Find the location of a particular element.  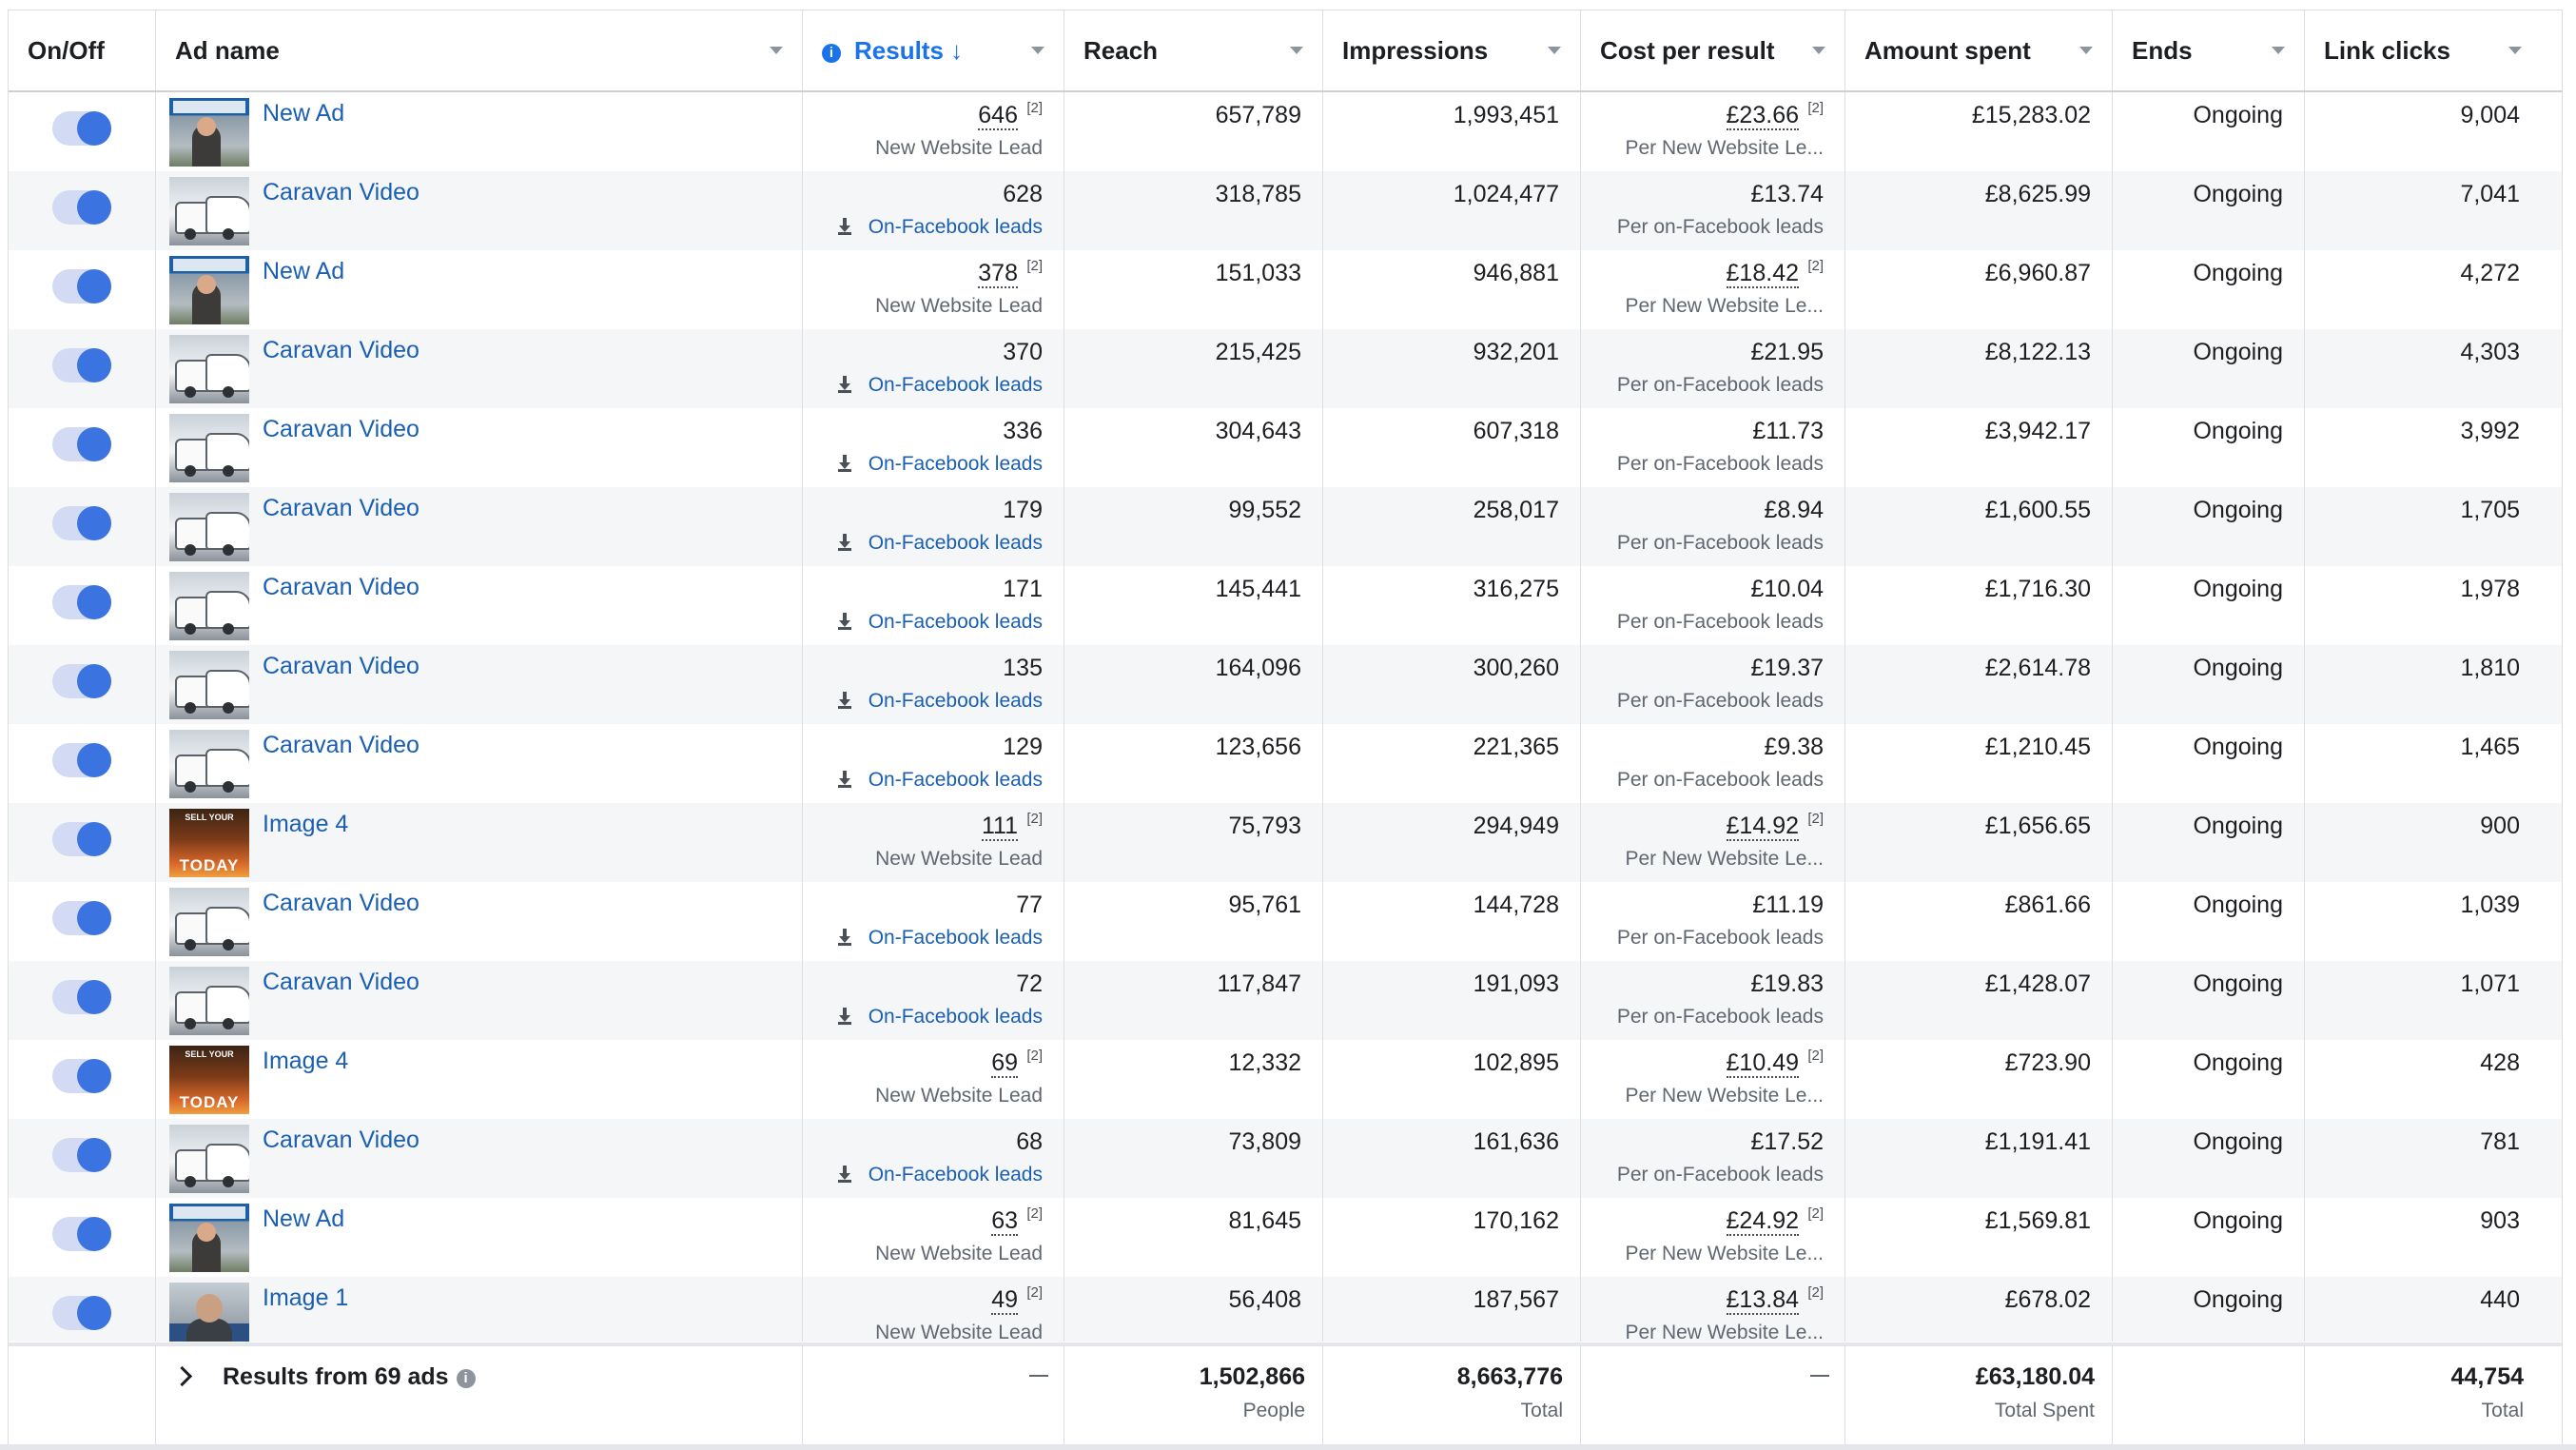

col-header-impressions: Impressions is located at coordinates (1452, 50).